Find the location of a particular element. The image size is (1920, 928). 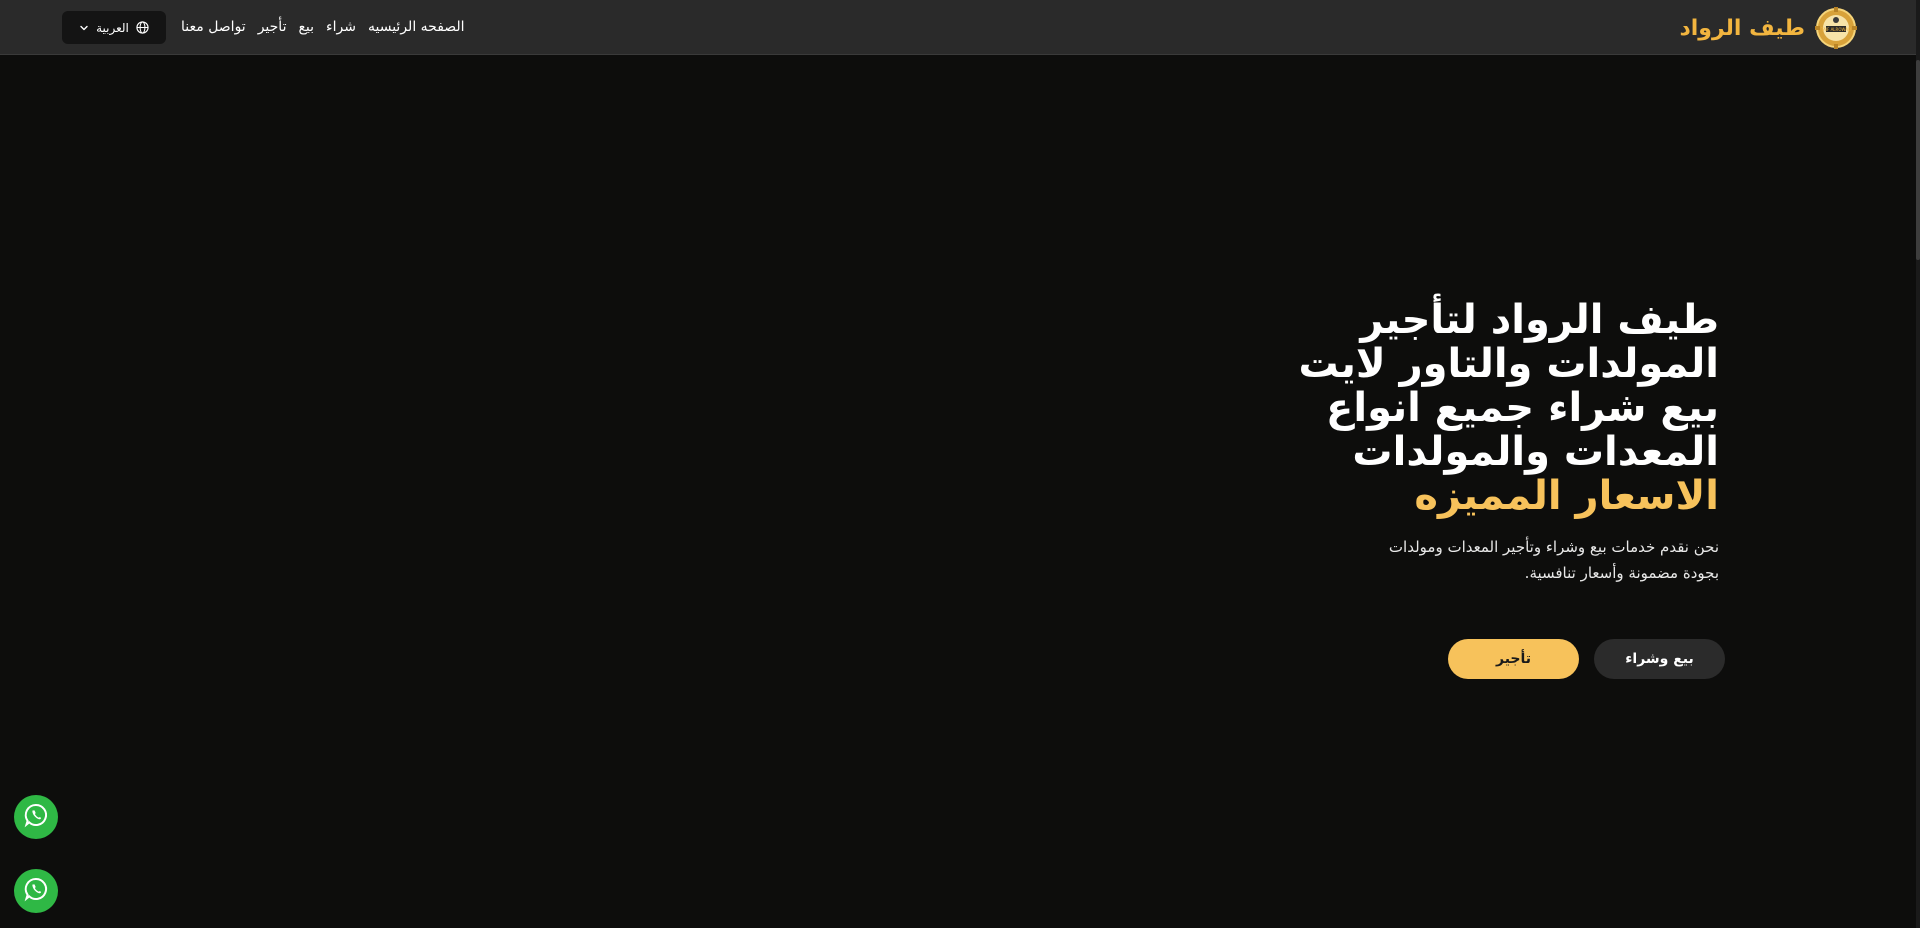

nav-item-sell: بيع is located at coordinates (306, 27).